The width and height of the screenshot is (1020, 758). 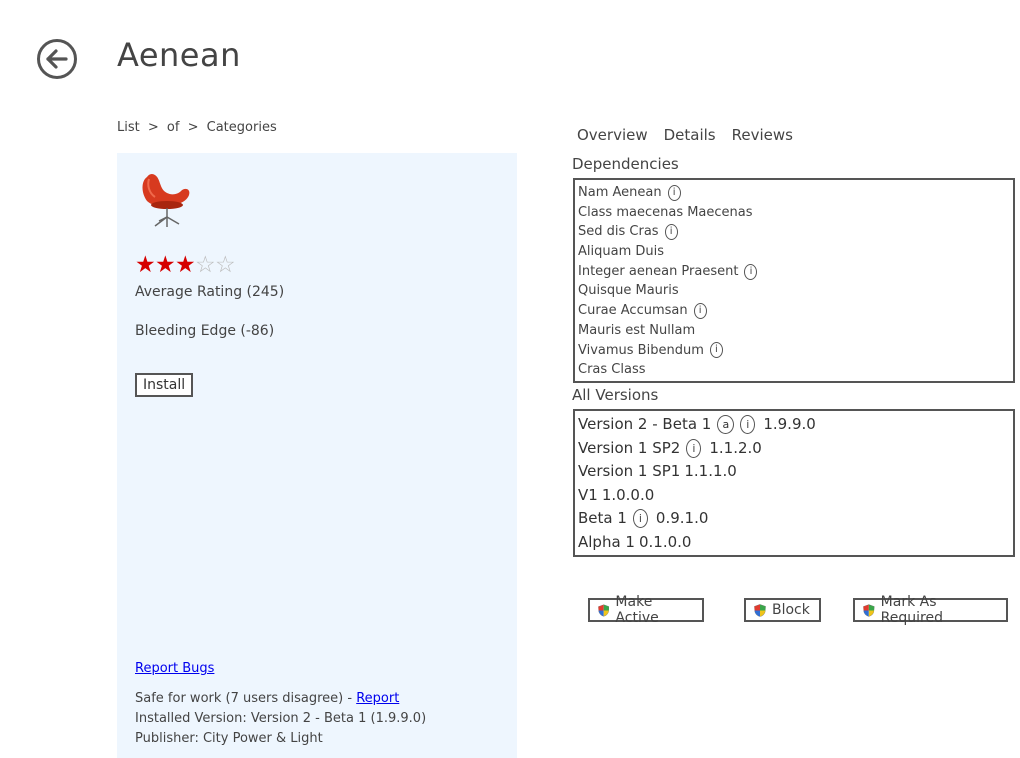 I want to click on version-name: Version 1 SP1, so click(x=629, y=471).